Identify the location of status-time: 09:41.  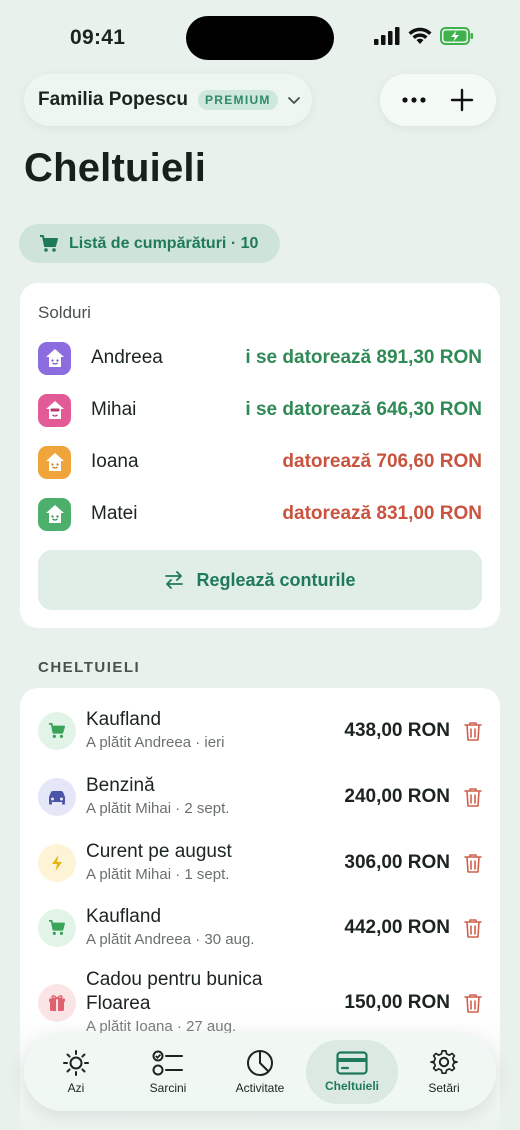
(98, 37).